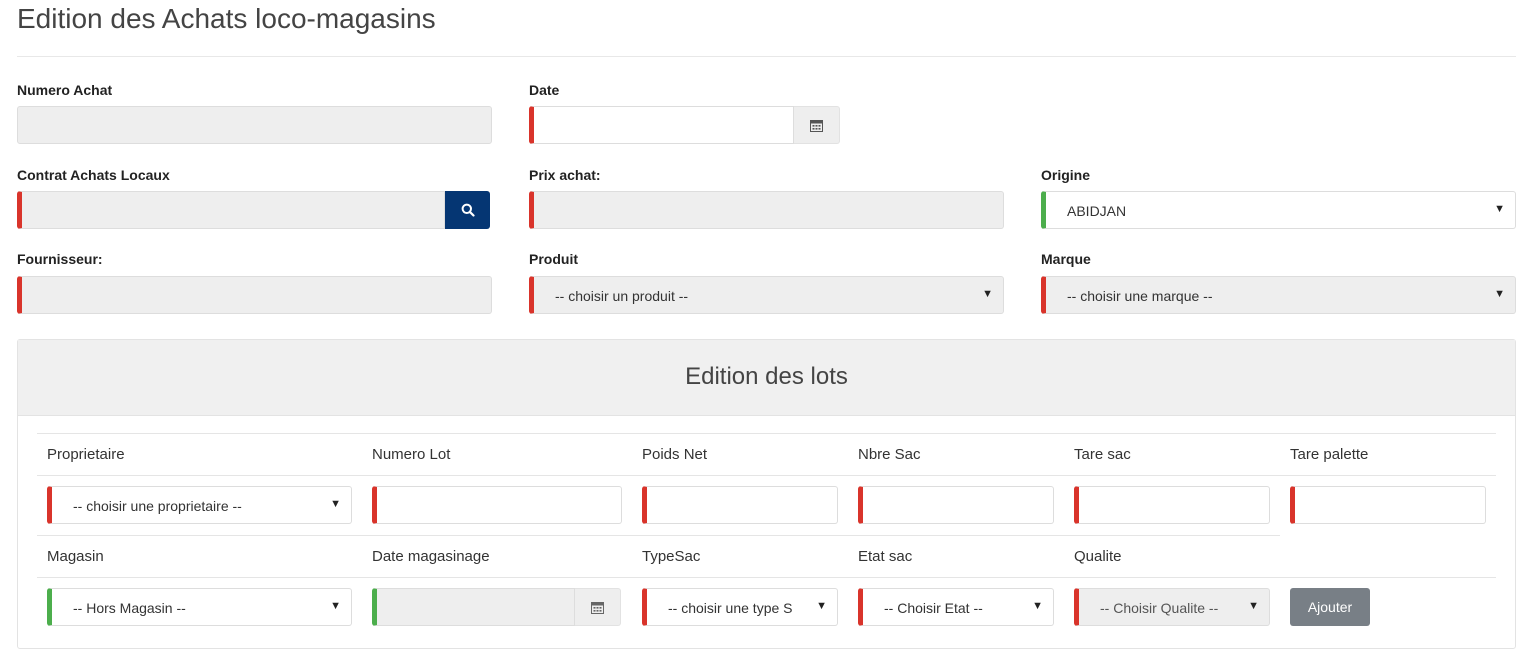  I want to click on ajouter-button: Ajouter, so click(1330, 607).